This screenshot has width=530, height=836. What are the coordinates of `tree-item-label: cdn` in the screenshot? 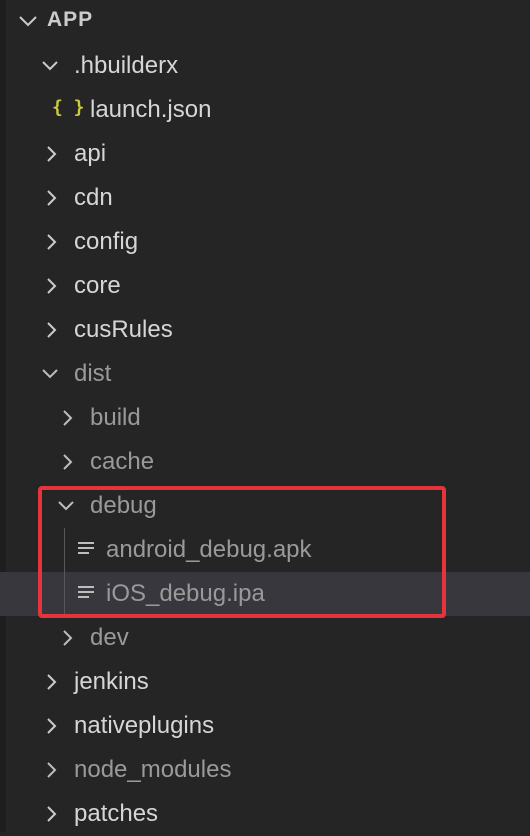 It's located at (93, 197).